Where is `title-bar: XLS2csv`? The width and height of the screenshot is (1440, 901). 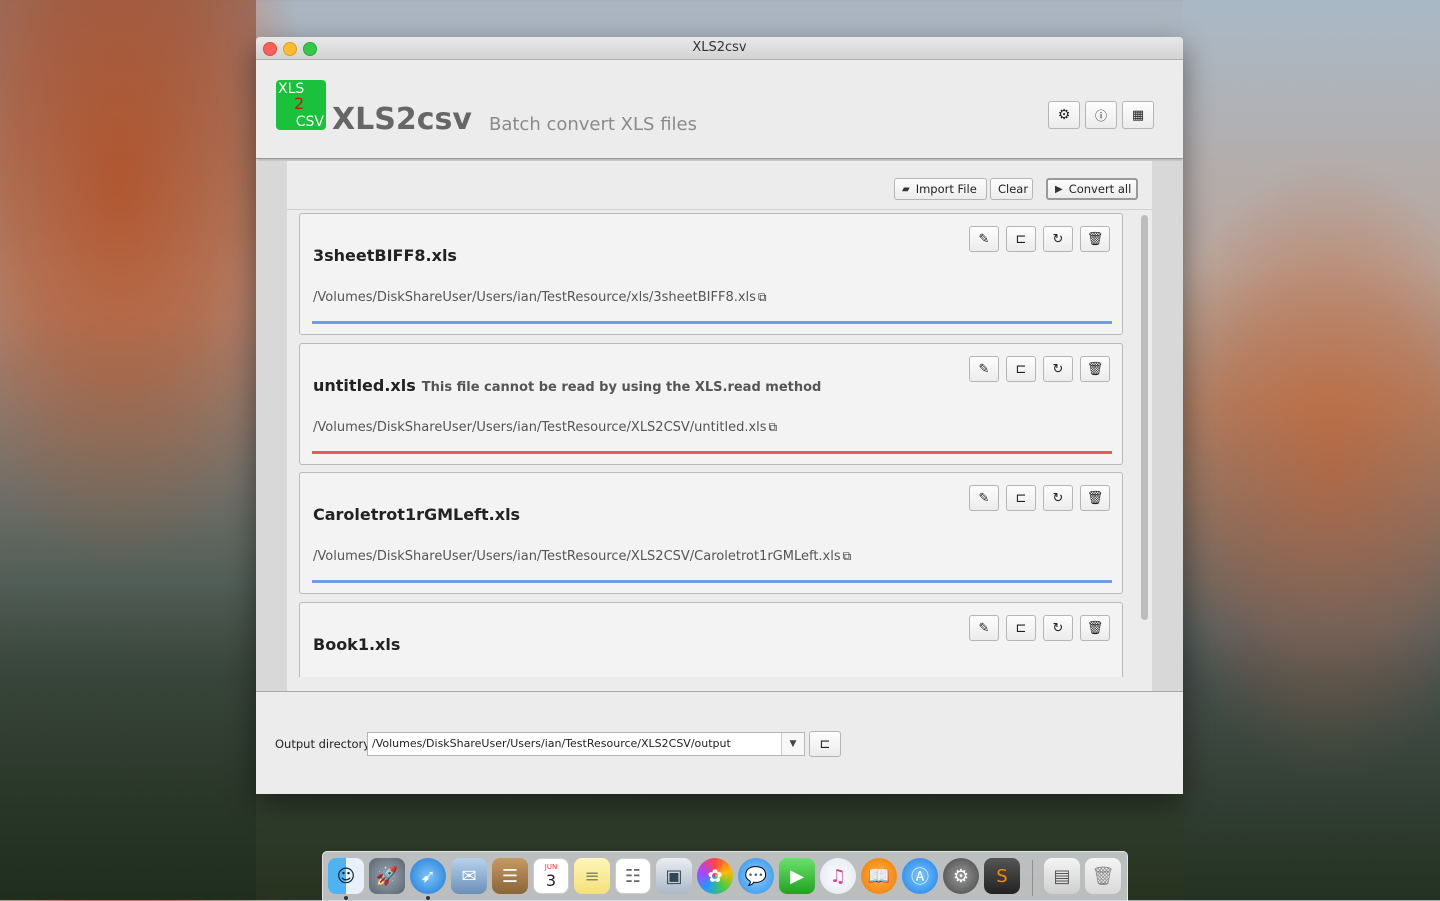
title-bar: XLS2csv is located at coordinates (719, 48).